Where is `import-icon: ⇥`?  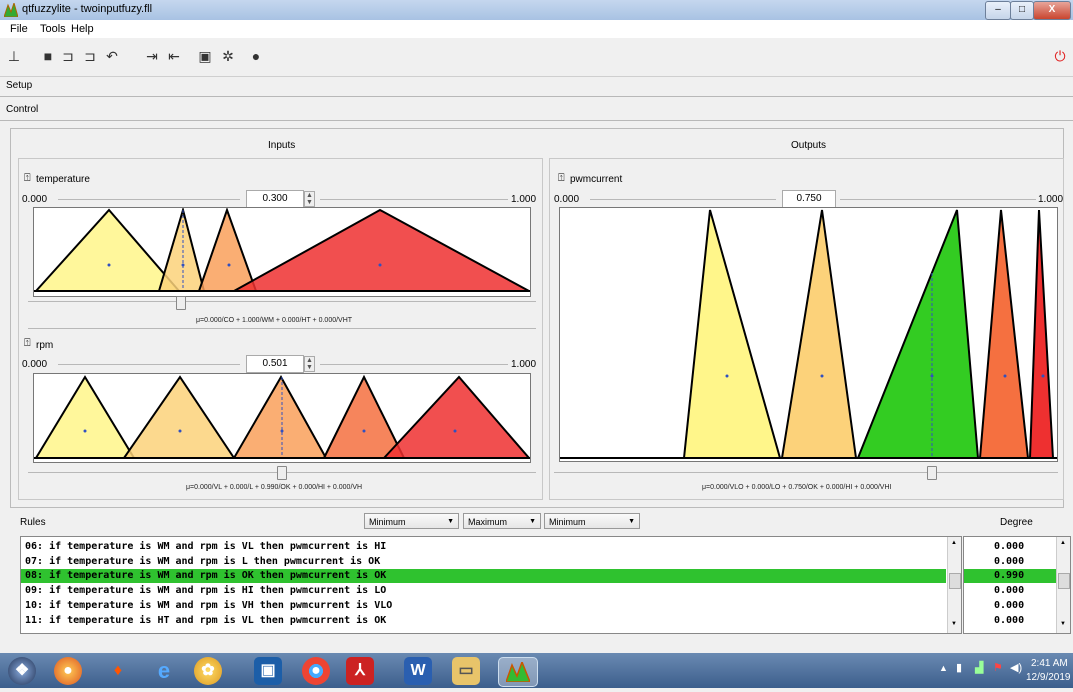 import-icon: ⇥ is located at coordinates (152, 56).